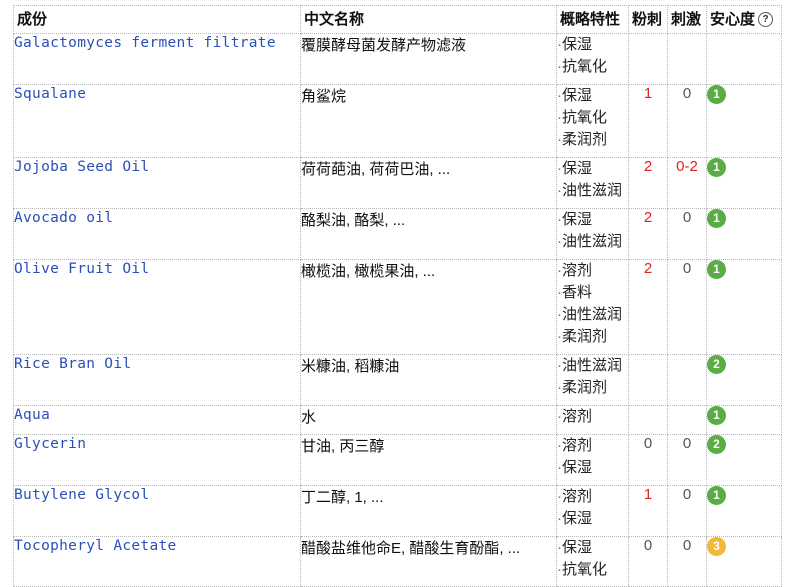  What do you see at coordinates (63, 218) in the screenshot?
I see `ingredient-link: Avocado oil` at bounding box center [63, 218].